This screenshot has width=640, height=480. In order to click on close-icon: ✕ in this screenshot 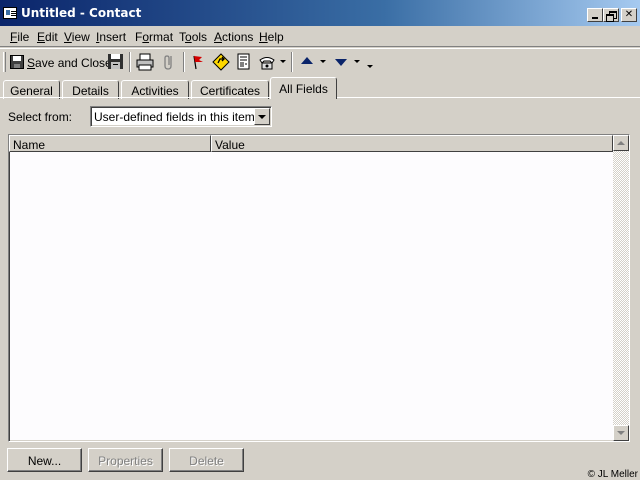, I will do `click(629, 14)`.